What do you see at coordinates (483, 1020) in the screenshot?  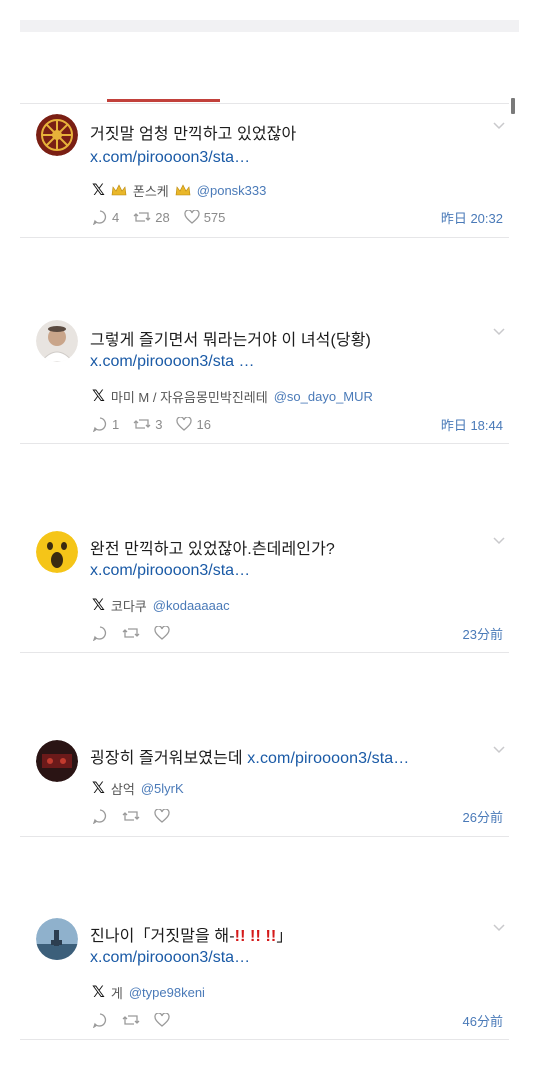 I see `post-time: 46分前` at bounding box center [483, 1020].